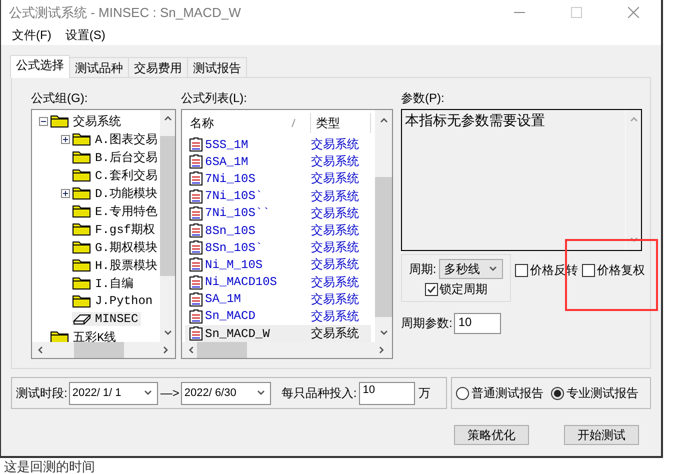  I want to click on tree-item: D.功能模块, so click(116, 193).